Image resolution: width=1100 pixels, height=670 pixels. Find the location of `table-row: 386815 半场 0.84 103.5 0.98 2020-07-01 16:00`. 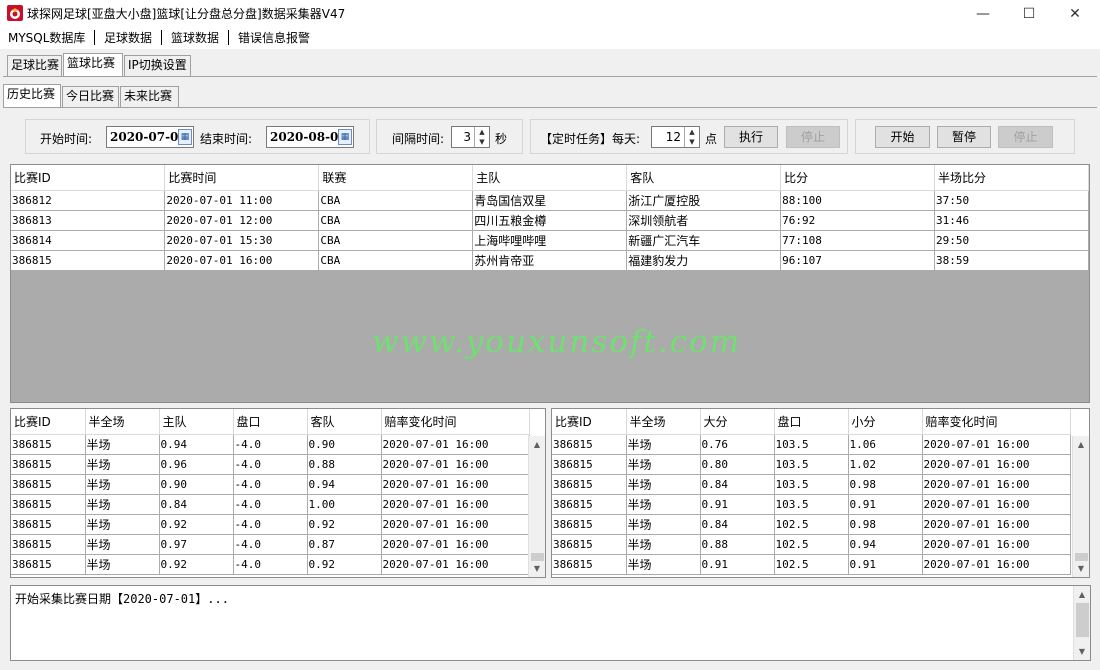

table-row: 386815 半场 0.84 103.5 0.98 2020-07-01 16:00 is located at coordinates (811, 484).